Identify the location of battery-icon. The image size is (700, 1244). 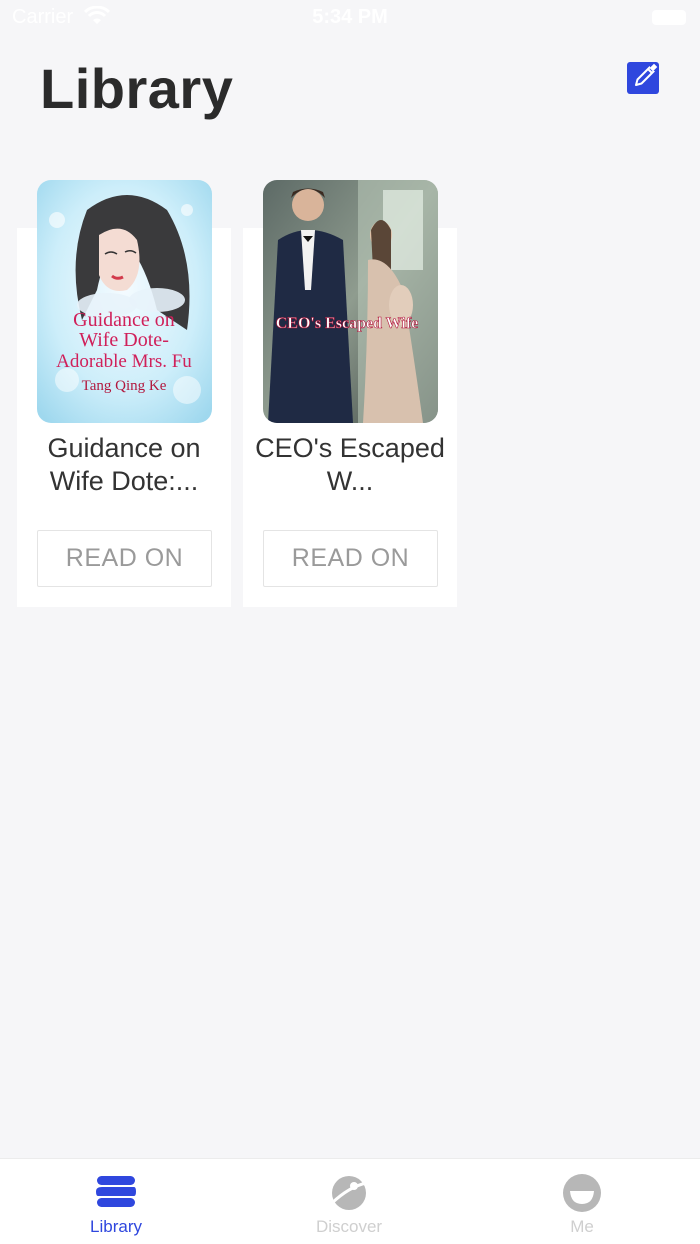
(669, 17).